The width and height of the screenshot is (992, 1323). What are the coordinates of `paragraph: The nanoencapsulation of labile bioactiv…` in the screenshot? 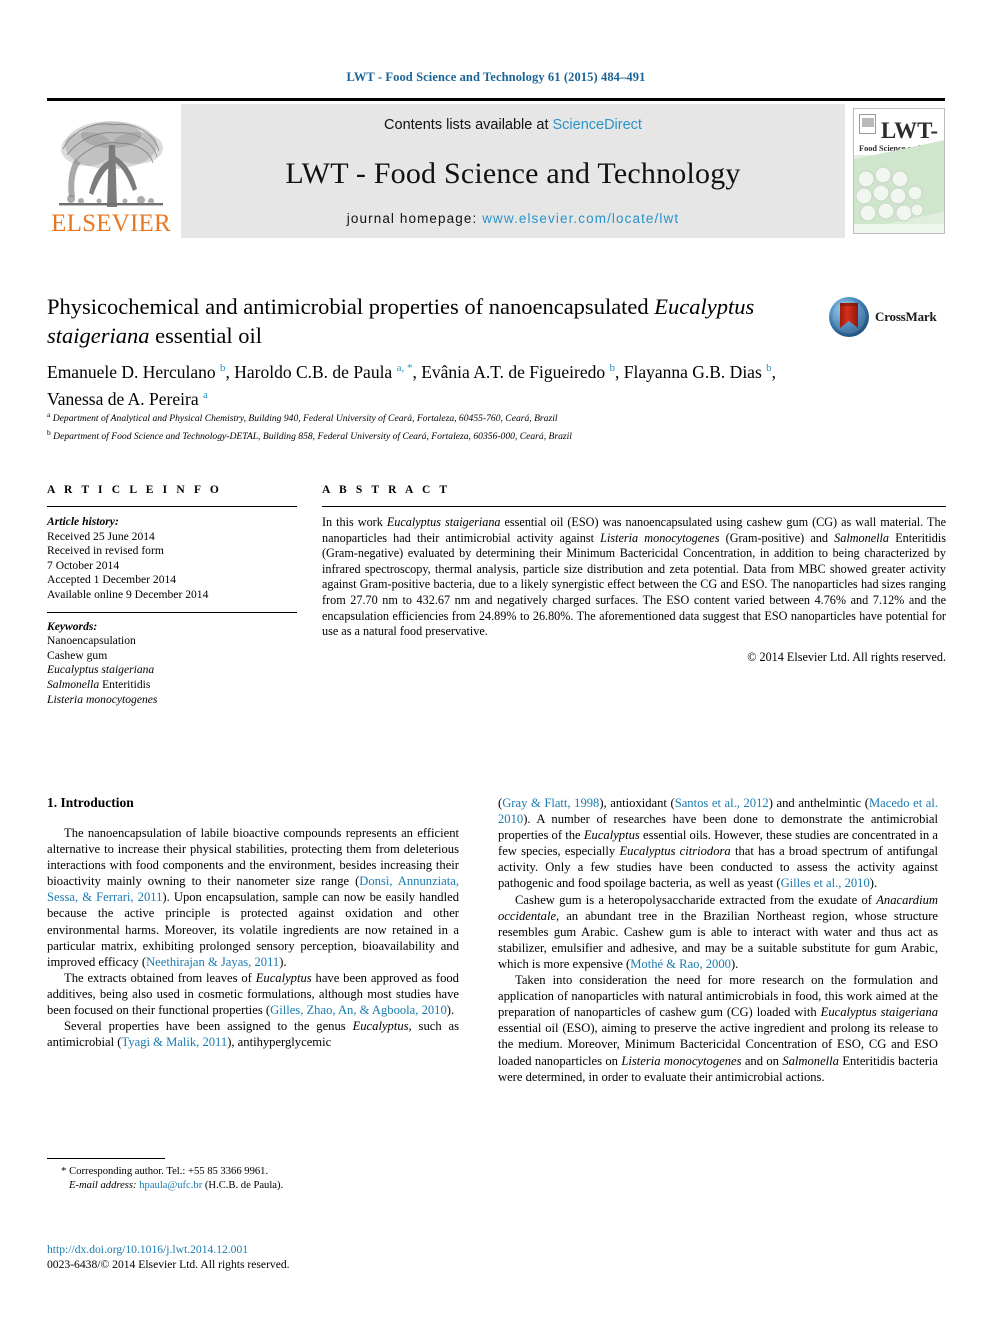 It's located at (253, 897).